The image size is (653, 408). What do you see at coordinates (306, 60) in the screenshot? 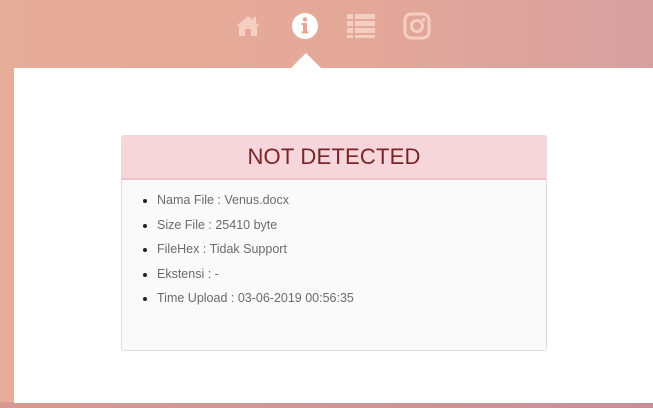
I see `active-tab-pointer` at bounding box center [306, 60].